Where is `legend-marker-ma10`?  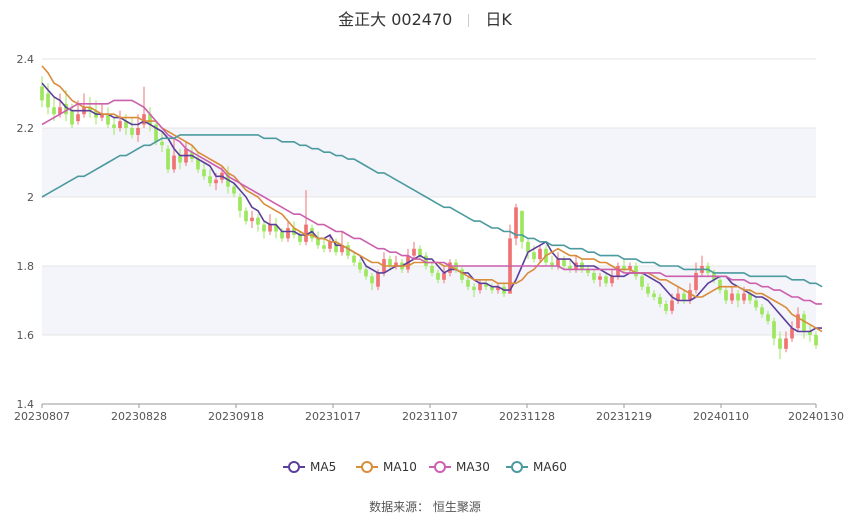 legend-marker-ma10 is located at coordinates (367, 467).